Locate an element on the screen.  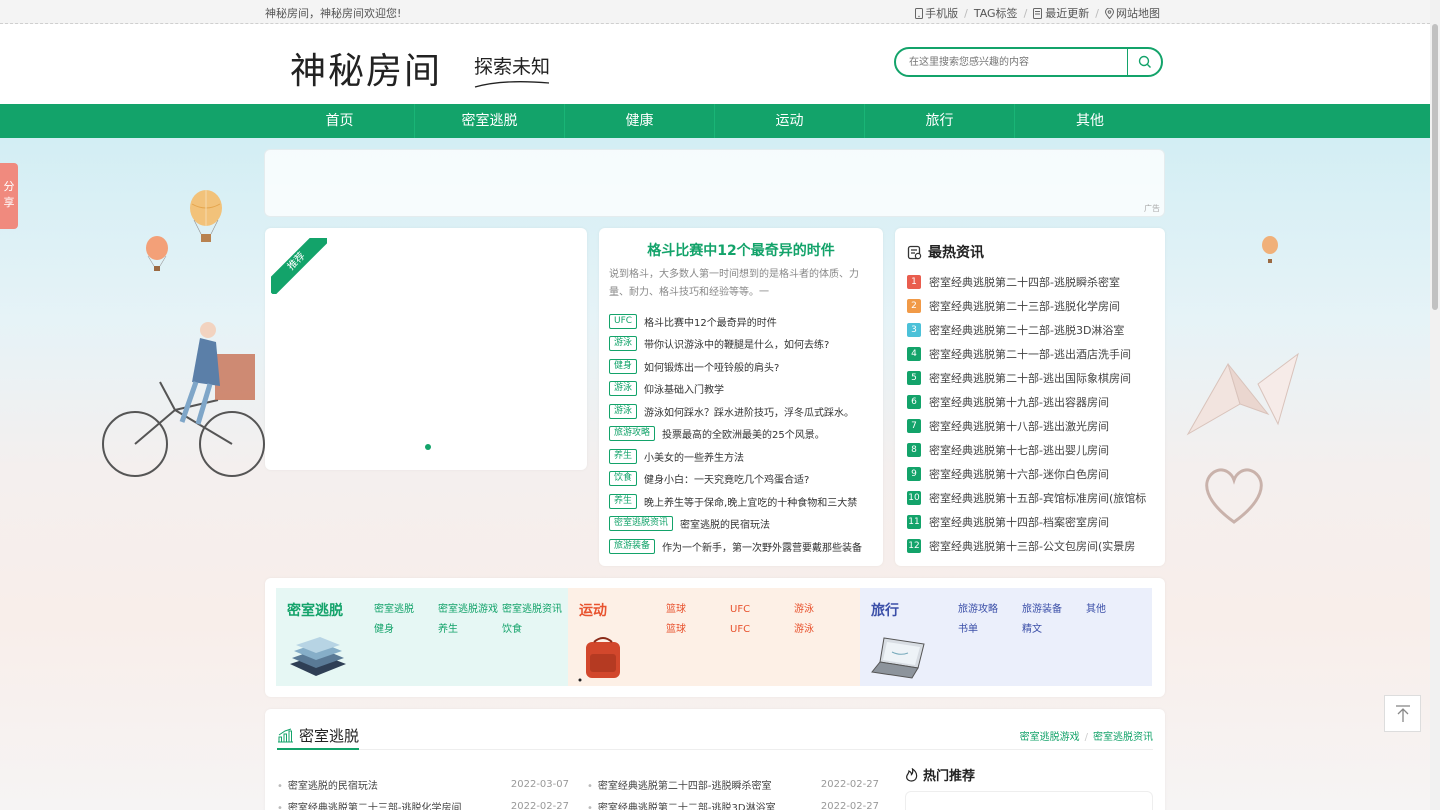
list-item-title: 晚上养生等于保命,晚上宜吃的十种食物和三大禁 is located at coordinates (750, 501).